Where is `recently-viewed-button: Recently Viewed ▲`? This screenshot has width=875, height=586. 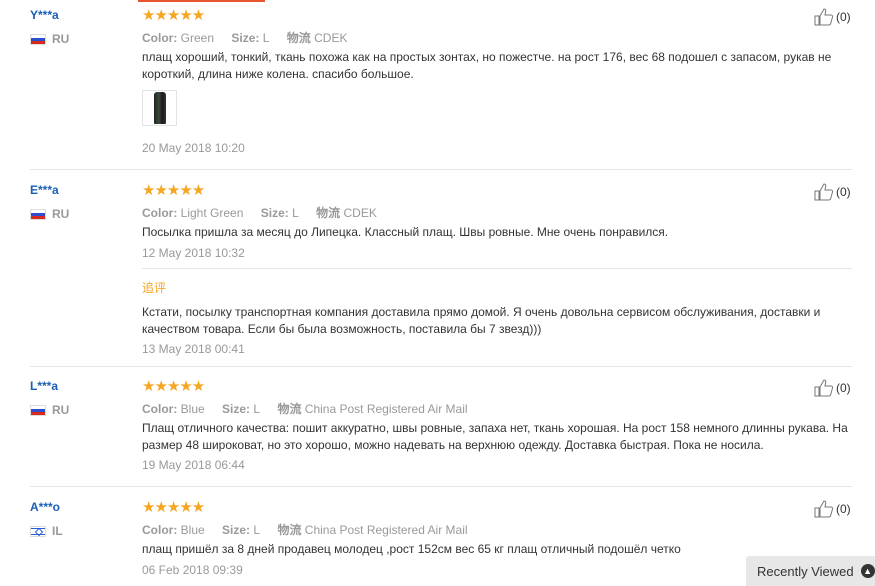
recently-viewed-button: Recently Viewed ▲ is located at coordinates (810, 571).